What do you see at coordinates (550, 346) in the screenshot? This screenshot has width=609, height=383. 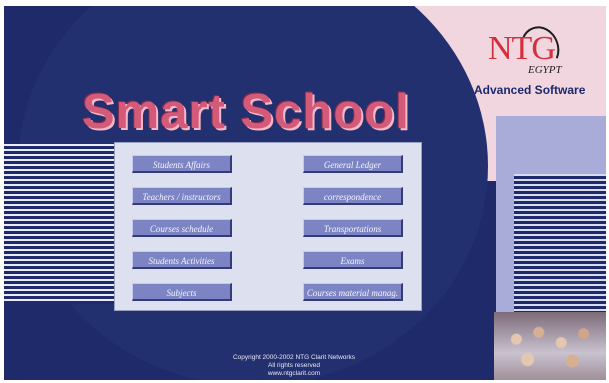 I see `students-photo` at bounding box center [550, 346].